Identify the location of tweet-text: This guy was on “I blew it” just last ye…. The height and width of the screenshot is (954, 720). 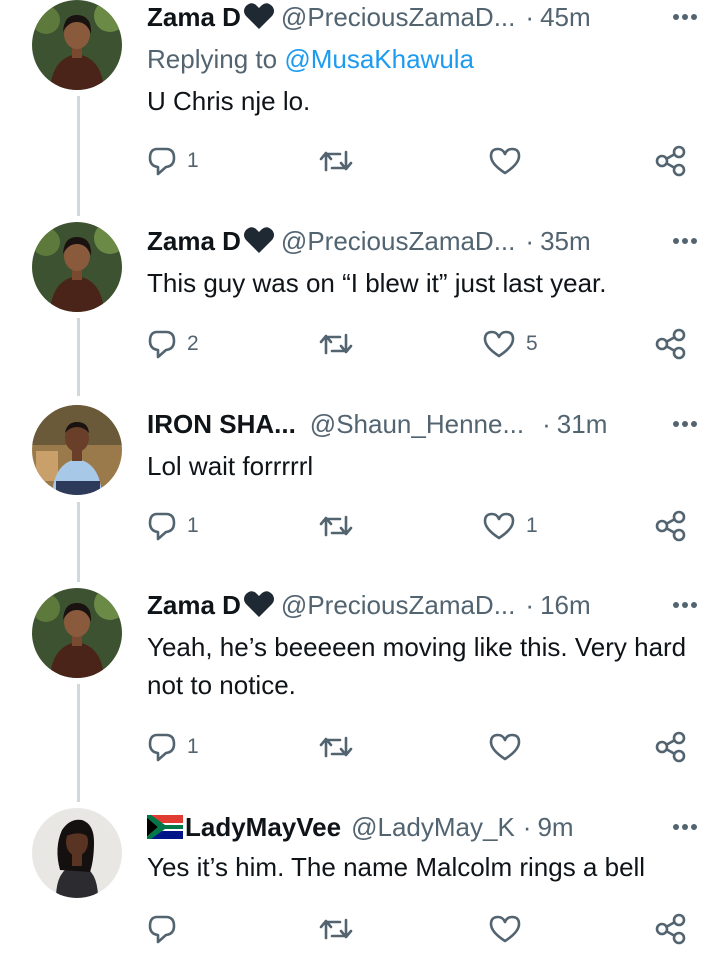
(377, 283).